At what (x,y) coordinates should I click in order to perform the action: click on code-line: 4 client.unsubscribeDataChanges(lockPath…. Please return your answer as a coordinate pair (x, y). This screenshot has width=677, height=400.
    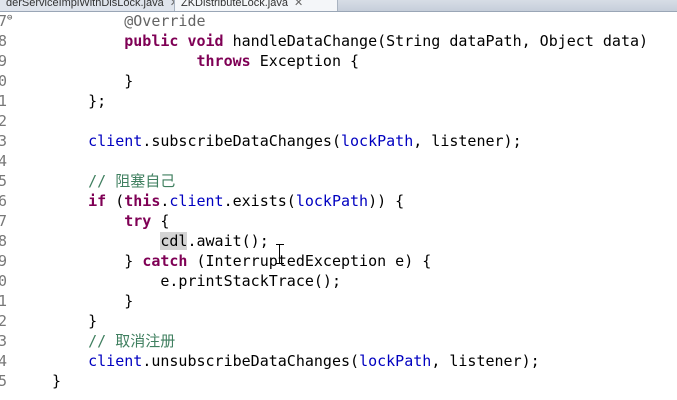
    Looking at the image, I should click on (338, 361).